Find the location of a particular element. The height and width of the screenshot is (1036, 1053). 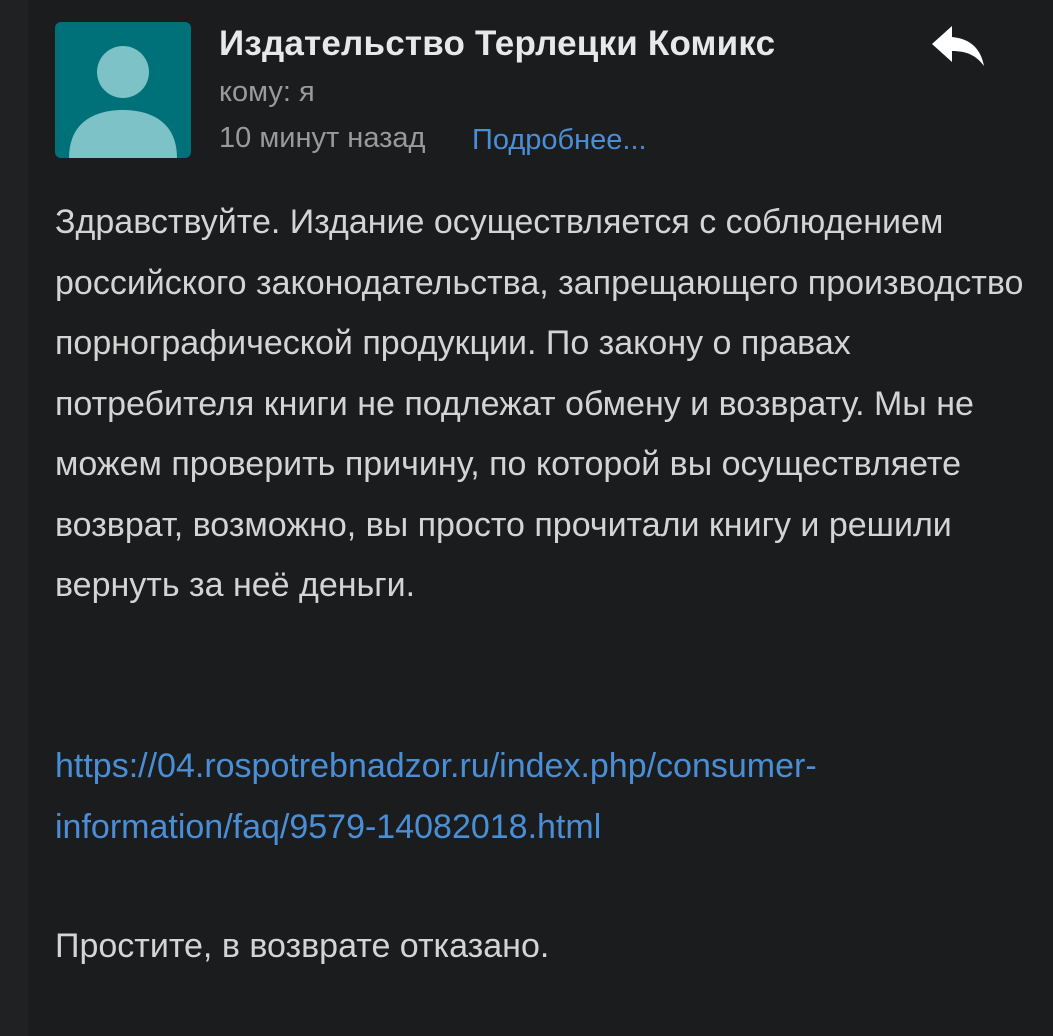

reply-button is located at coordinates (957, 45).